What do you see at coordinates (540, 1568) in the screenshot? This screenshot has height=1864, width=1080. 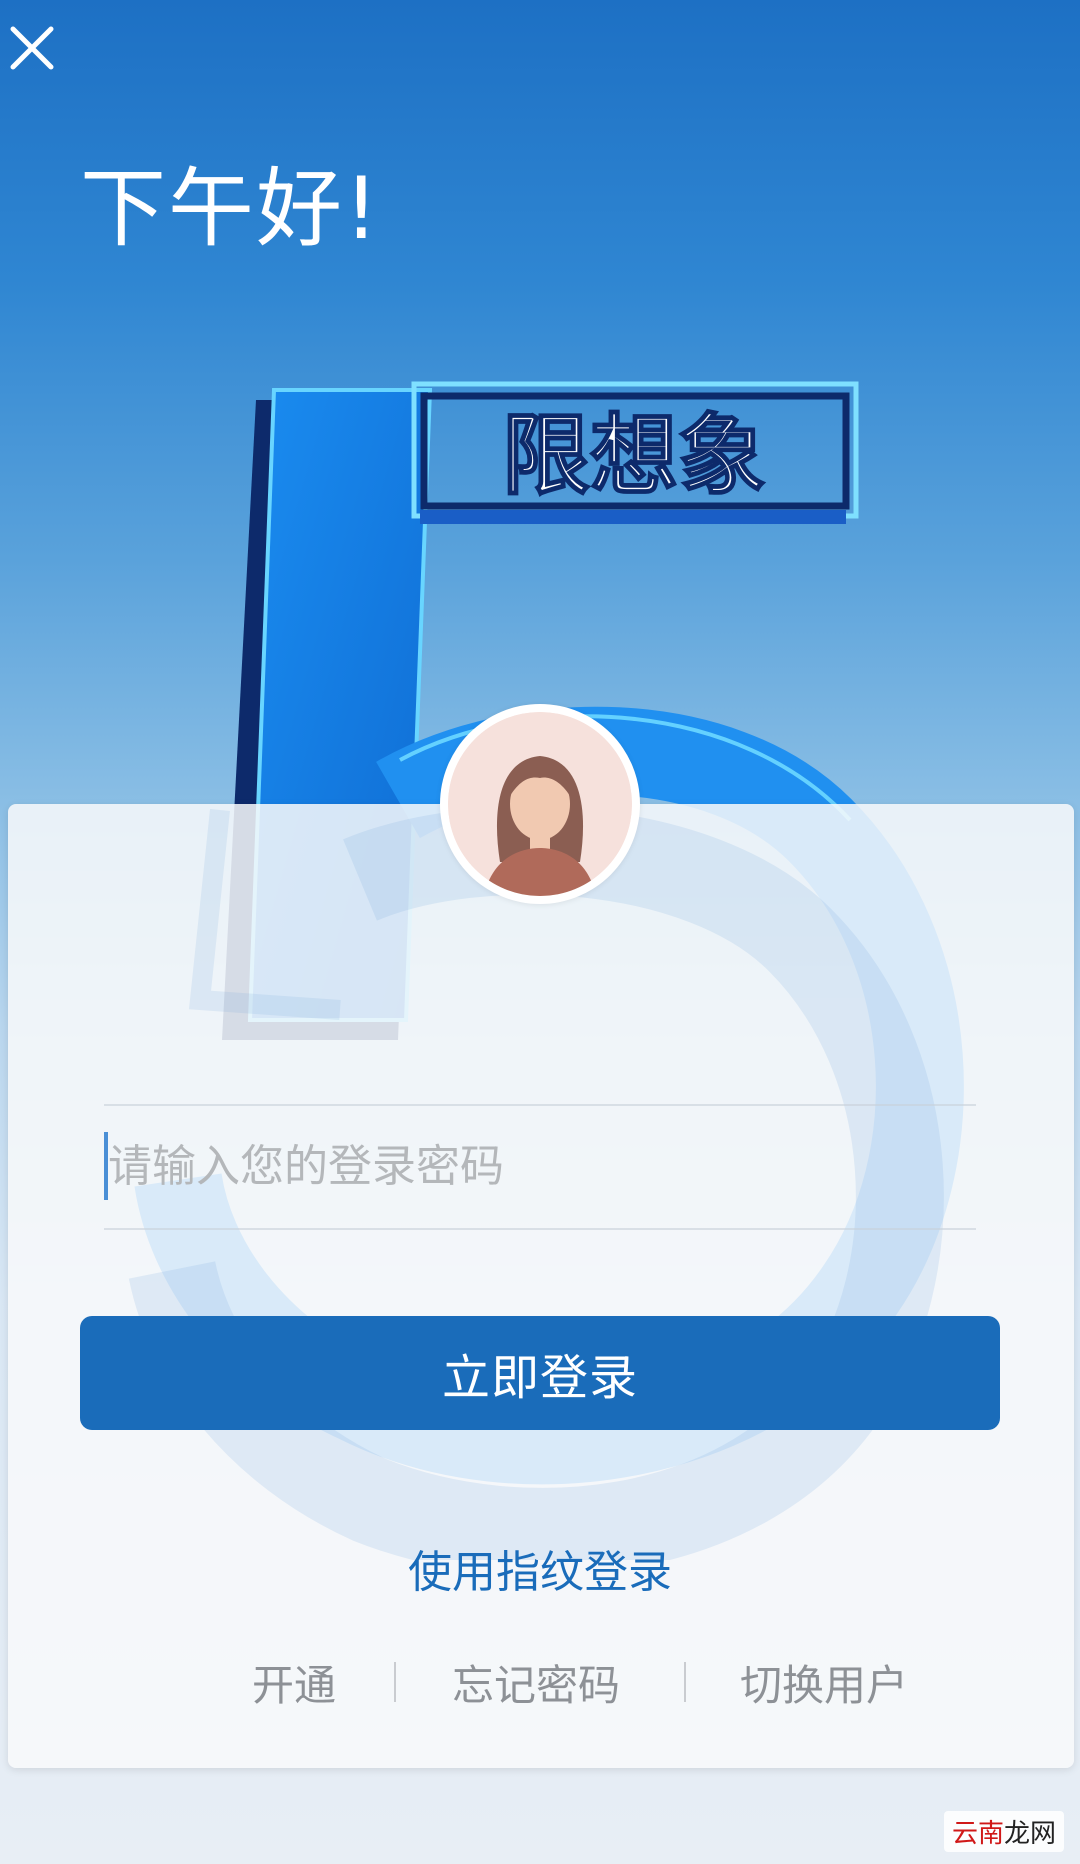 I see `fingerprint-login-link: 使用指纹登录` at bounding box center [540, 1568].